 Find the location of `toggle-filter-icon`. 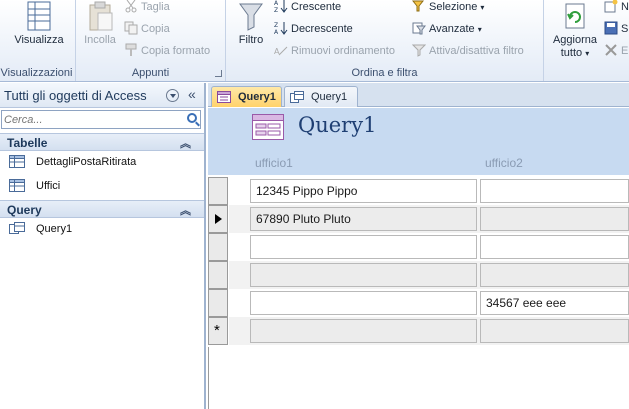

toggle-filter-icon is located at coordinates (419, 50).